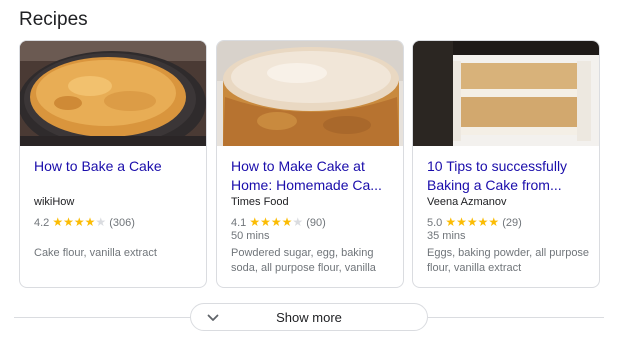 This screenshot has height=344, width=624. Describe the element at coordinates (512, 223) in the screenshot. I see `review-count: (29)` at that location.